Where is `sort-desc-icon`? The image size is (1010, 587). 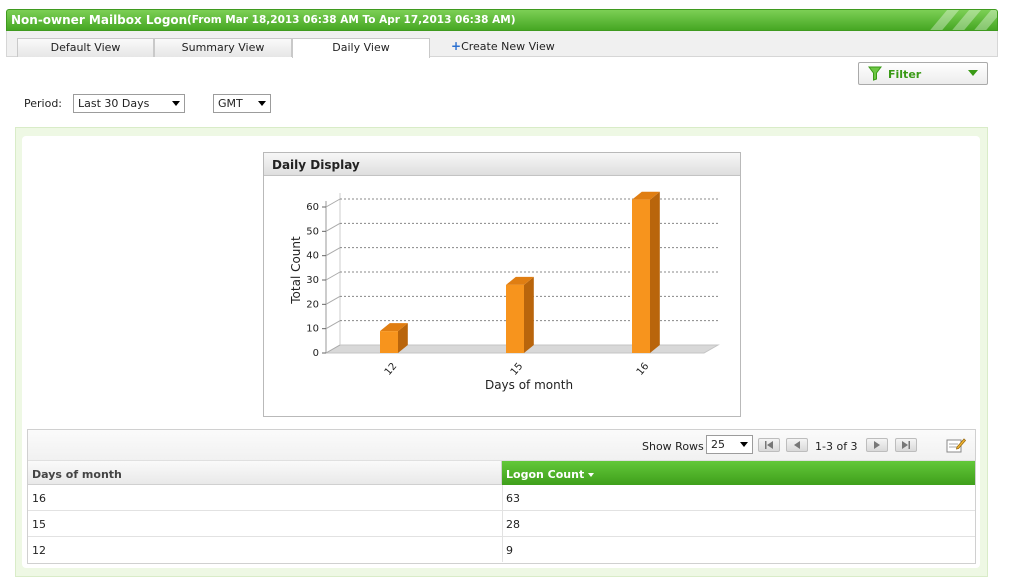 sort-desc-icon is located at coordinates (591, 475).